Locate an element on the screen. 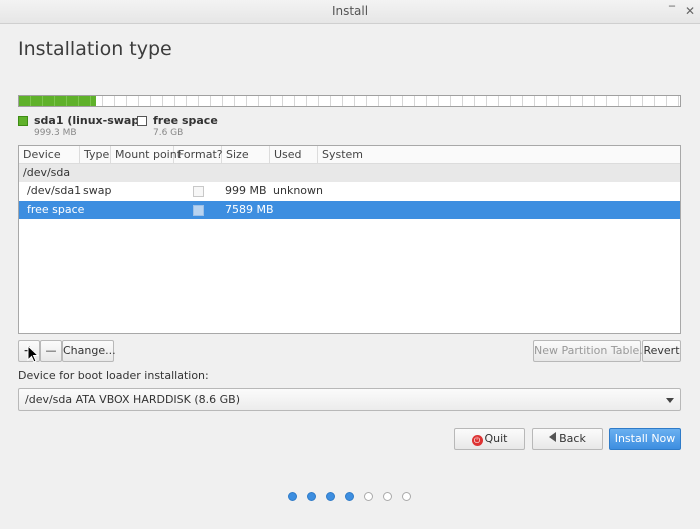 The image size is (700, 529). revert-button: Revert is located at coordinates (661, 351).